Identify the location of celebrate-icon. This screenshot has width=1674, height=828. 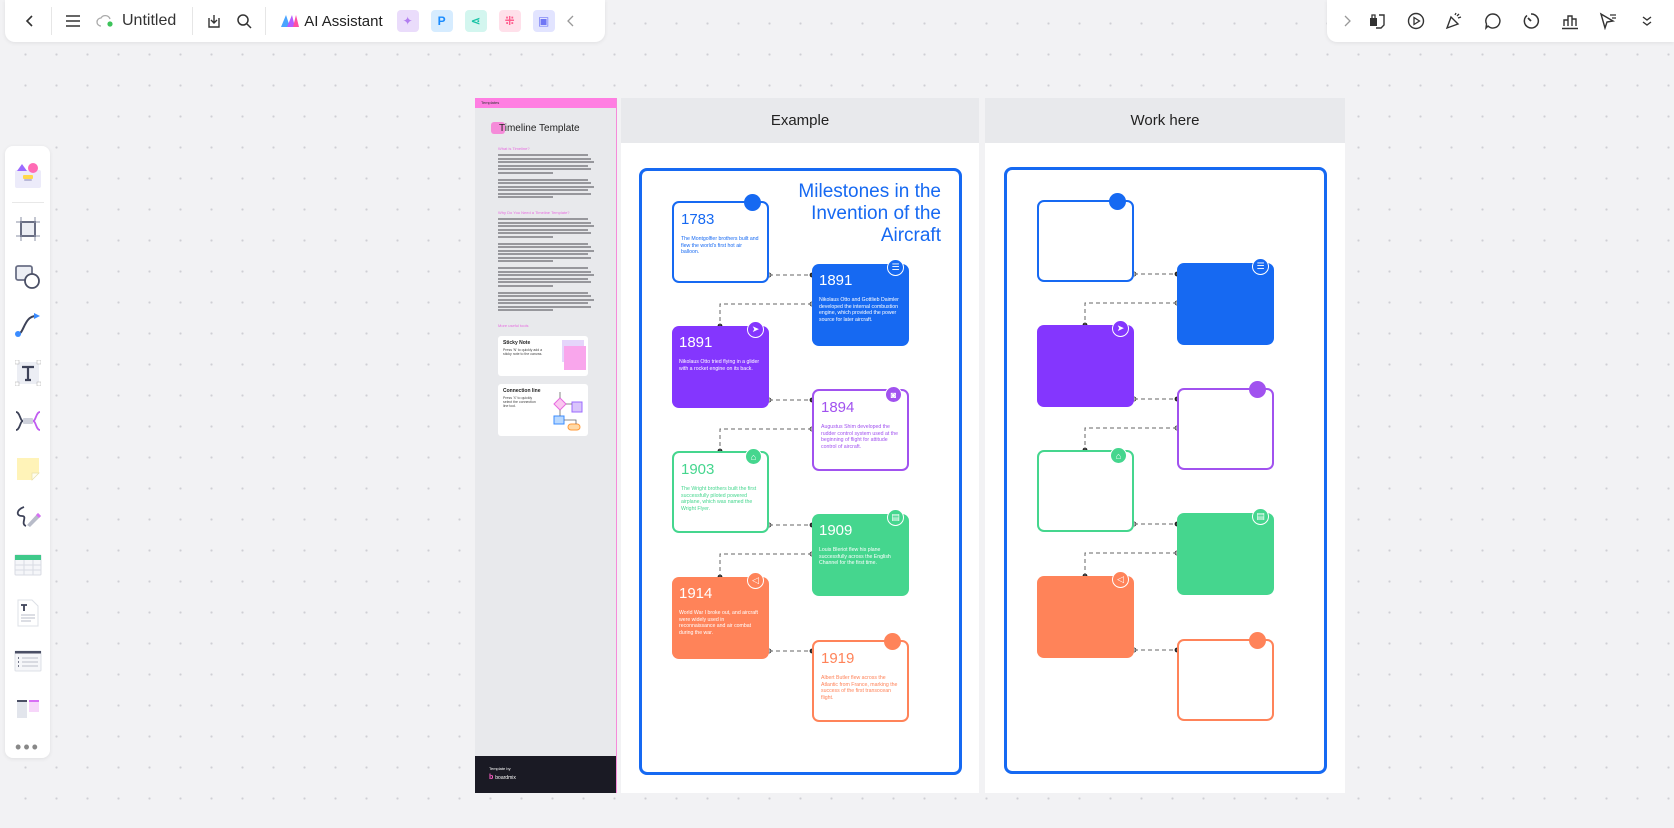
(1454, 21).